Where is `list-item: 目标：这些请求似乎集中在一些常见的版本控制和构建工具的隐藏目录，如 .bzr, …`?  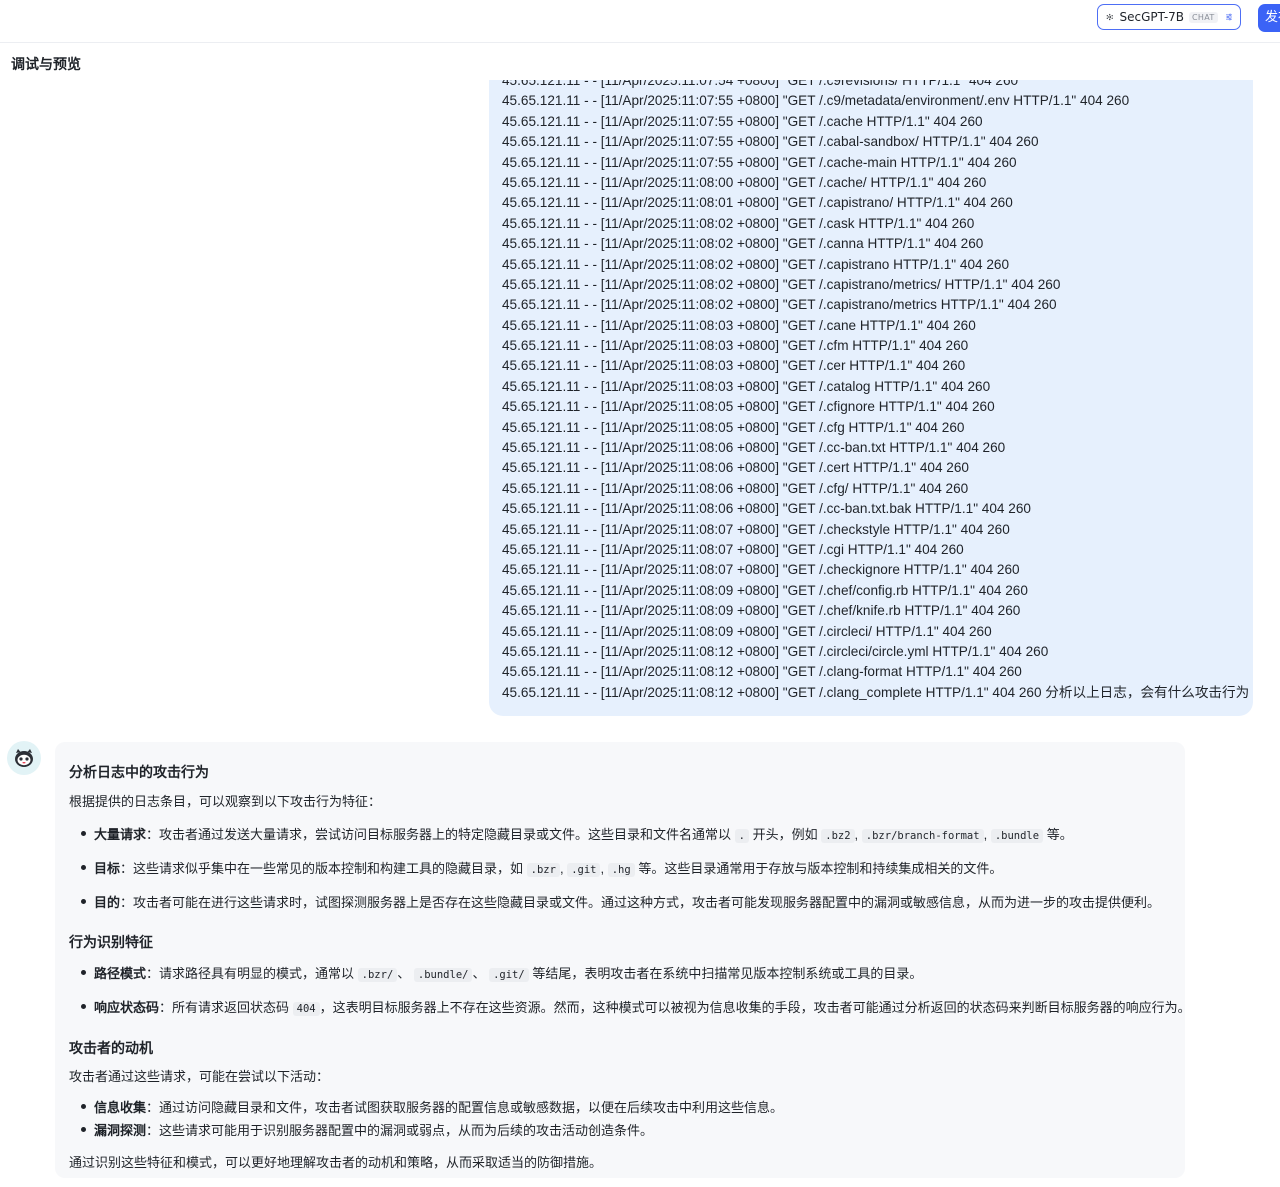 list-item: 目标：这些请求似乎集中在一些常见的版本控制和构建工具的隐藏目录，如 .bzr, … is located at coordinates (541, 867).